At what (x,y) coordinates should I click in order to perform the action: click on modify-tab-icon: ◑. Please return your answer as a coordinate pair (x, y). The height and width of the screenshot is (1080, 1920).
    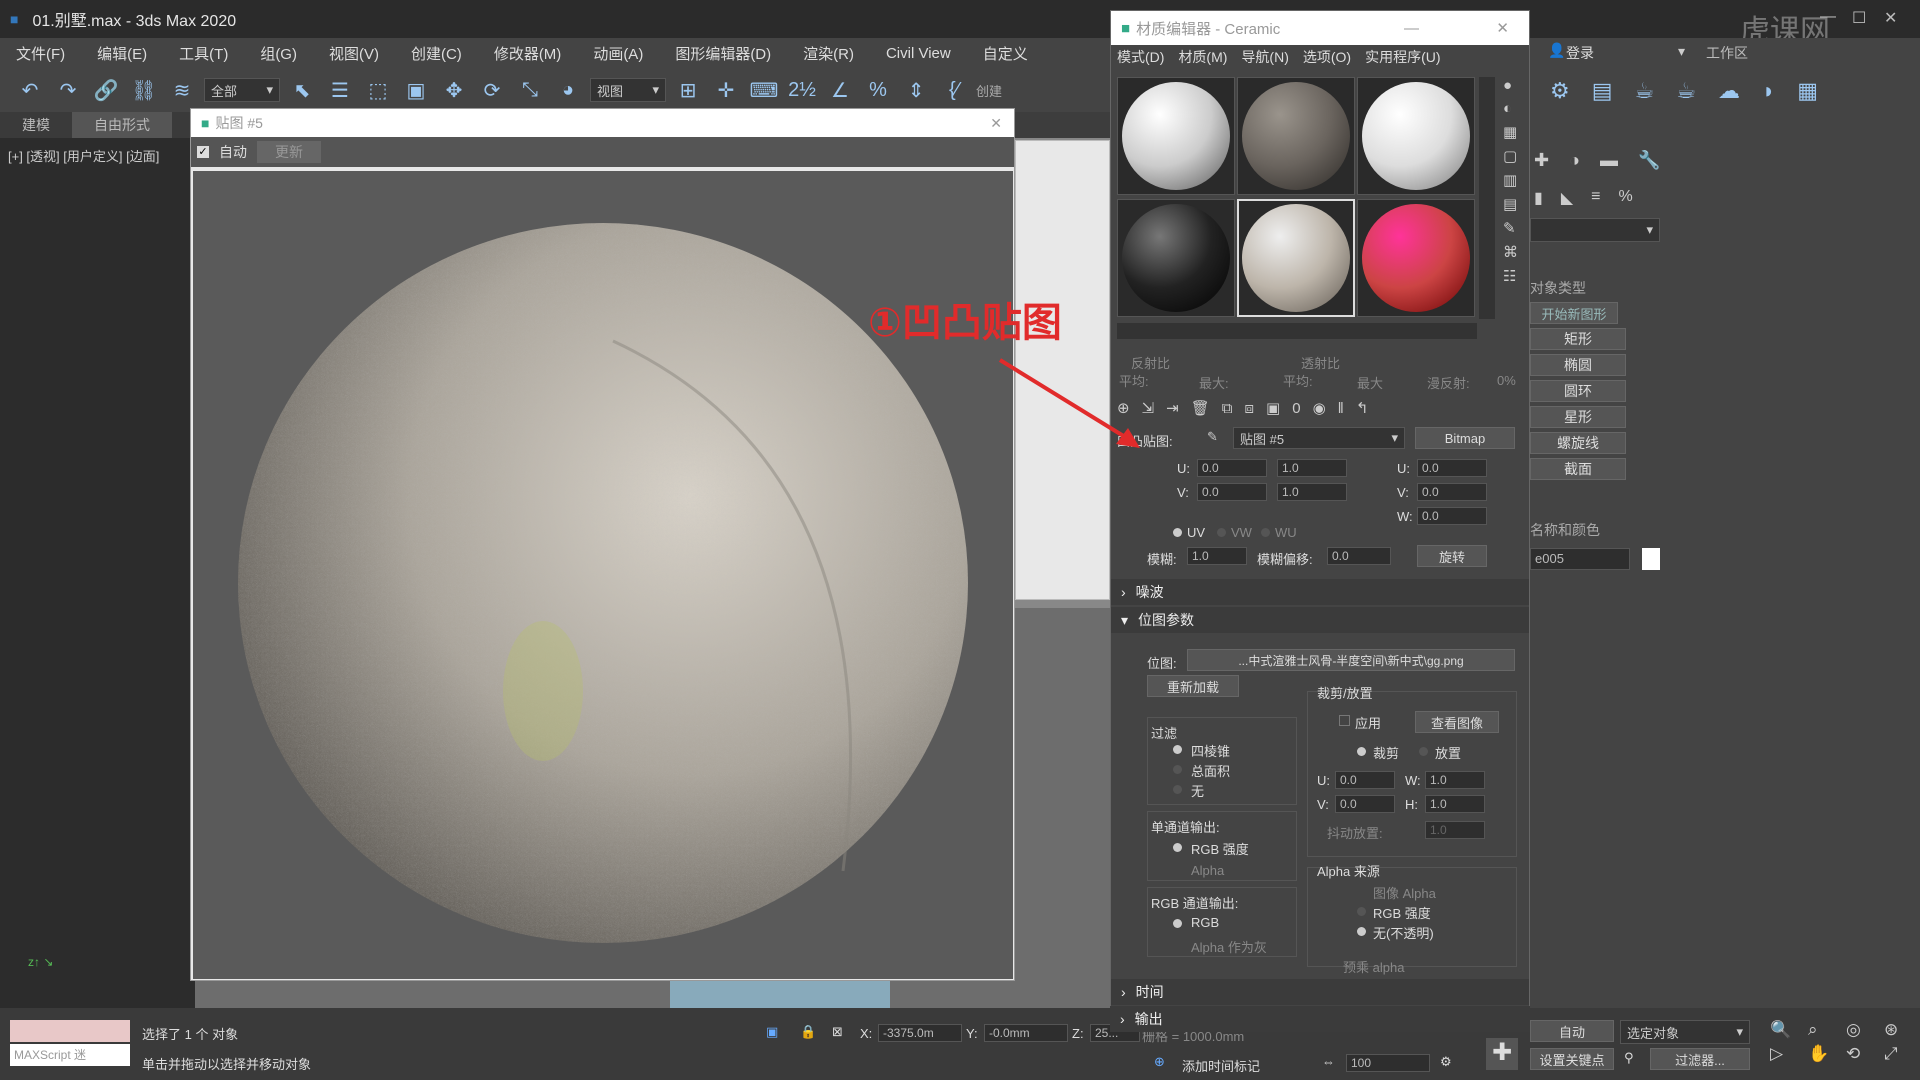
    Looking at the image, I should click on (1574, 160).